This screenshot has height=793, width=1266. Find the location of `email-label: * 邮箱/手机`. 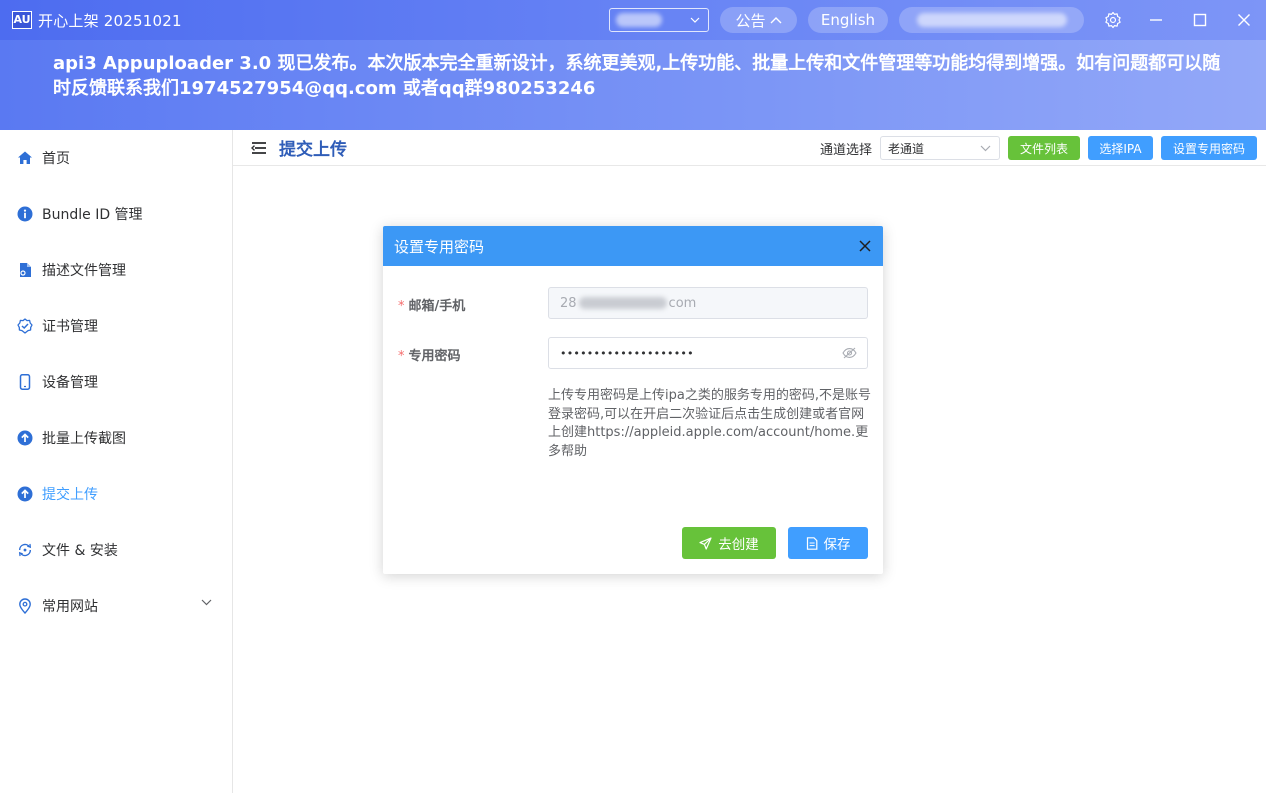

email-label: * 邮箱/手机 is located at coordinates (431, 304).